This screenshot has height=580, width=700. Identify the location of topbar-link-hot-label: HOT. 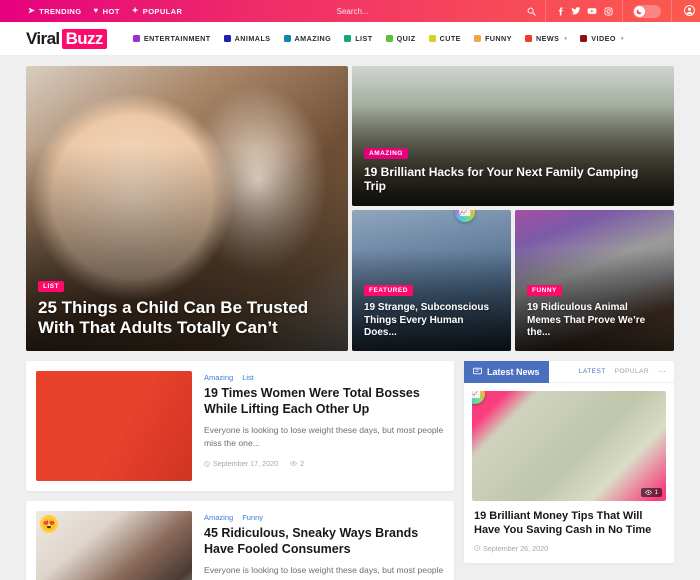
(111, 11).